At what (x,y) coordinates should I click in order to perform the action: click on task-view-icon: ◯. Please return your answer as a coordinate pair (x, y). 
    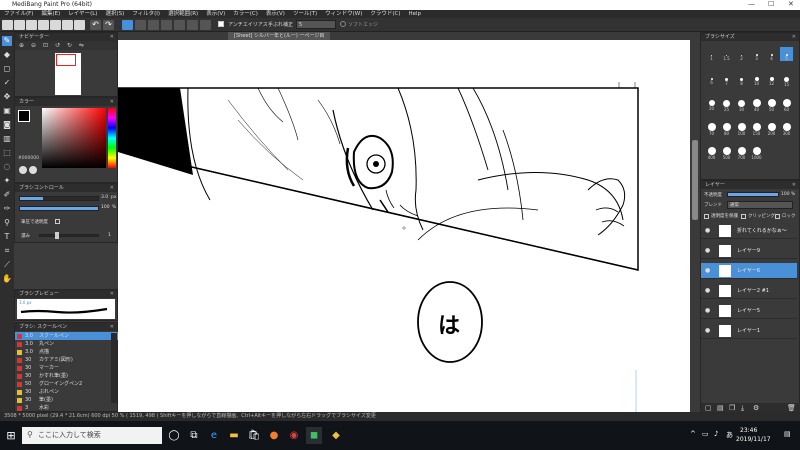
    Looking at the image, I should click on (174, 435).